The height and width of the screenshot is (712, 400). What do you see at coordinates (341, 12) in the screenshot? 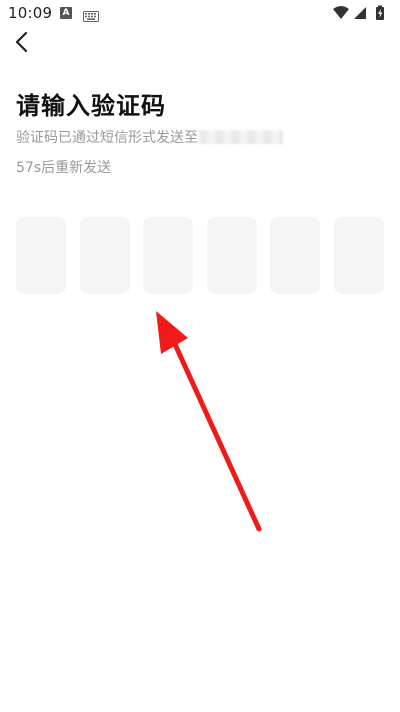
I see `wifi-icon` at bounding box center [341, 12].